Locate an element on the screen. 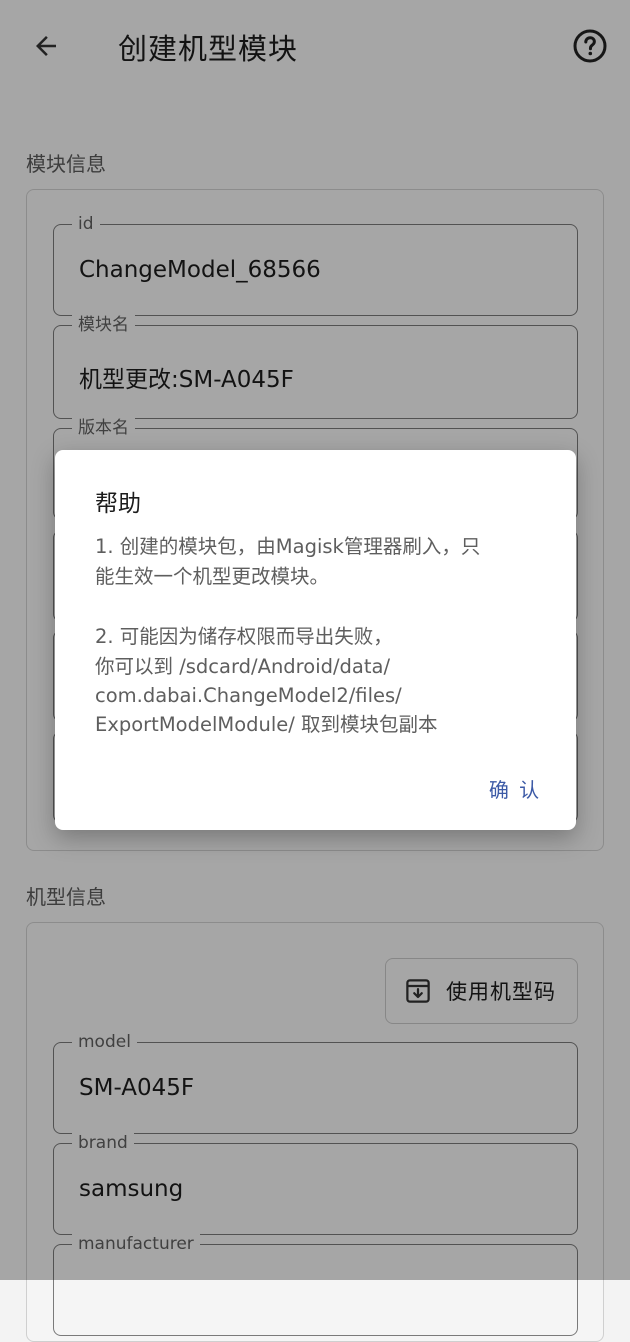 The width and height of the screenshot is (630, 1342). dialog-title: 帮助 is located at coordinates (118, 504).